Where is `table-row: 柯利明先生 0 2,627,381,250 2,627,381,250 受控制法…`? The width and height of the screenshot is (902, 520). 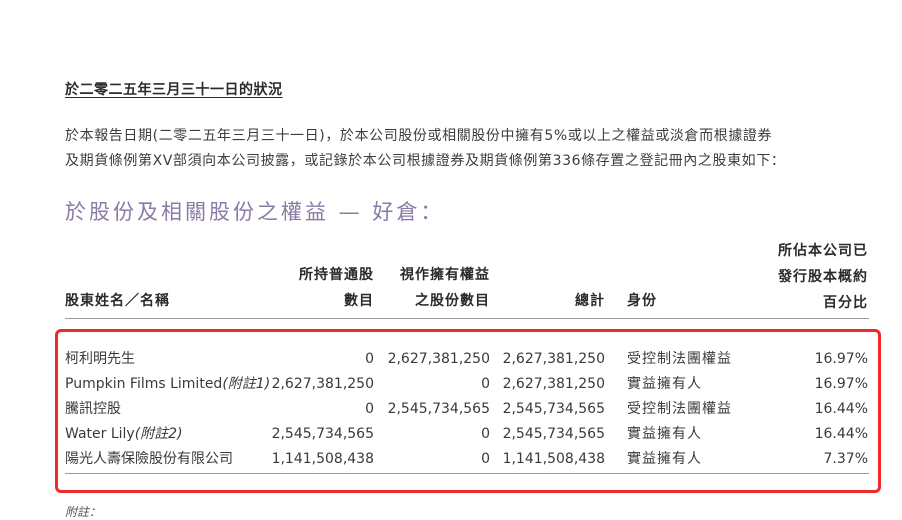
table-row: 柯利明先生 0 2,627,381,250 2,627,381,250 受控制法… is located at coordinates (451, 360).